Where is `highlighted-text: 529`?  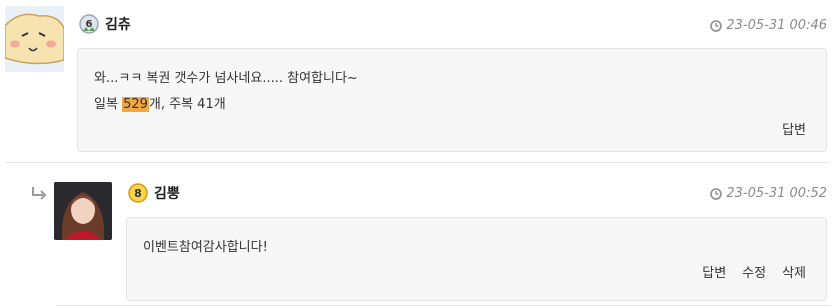
highlighted-text: 529 is located at coordinates (135, 104).